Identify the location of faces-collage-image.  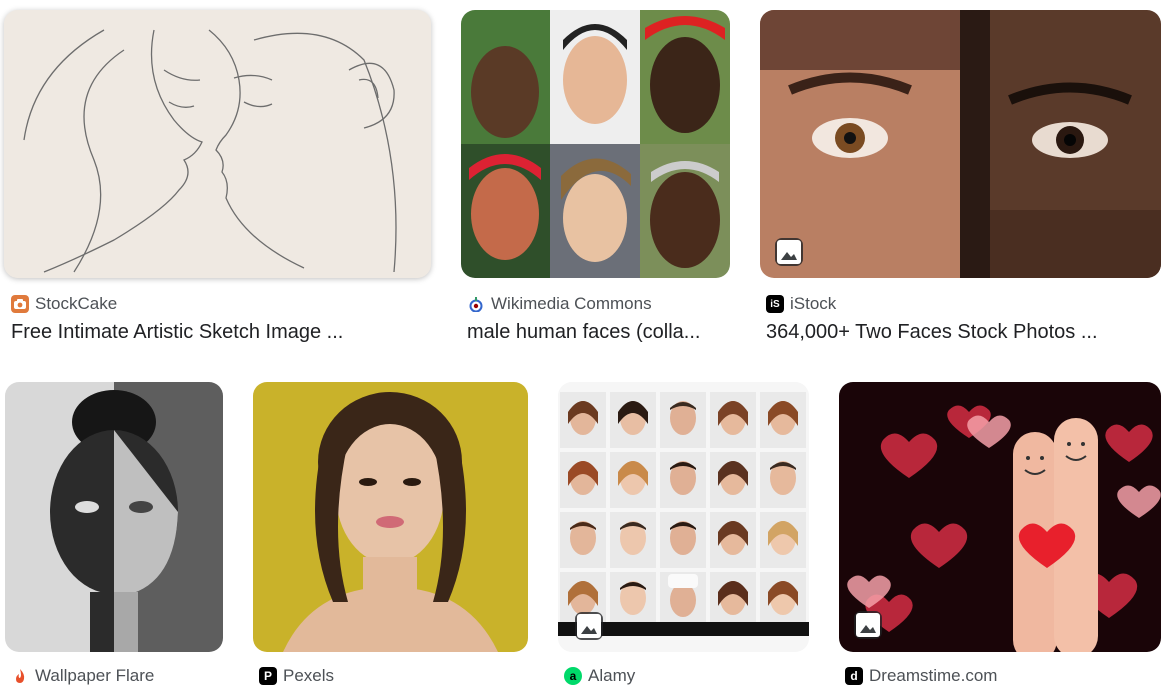
(595, 144).